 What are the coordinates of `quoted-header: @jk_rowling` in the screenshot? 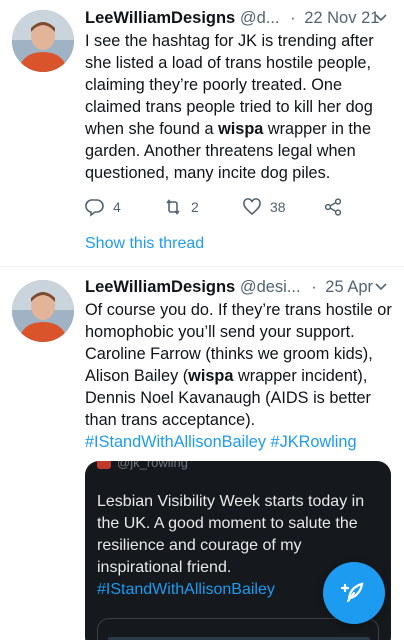 It's located at (142, 465).